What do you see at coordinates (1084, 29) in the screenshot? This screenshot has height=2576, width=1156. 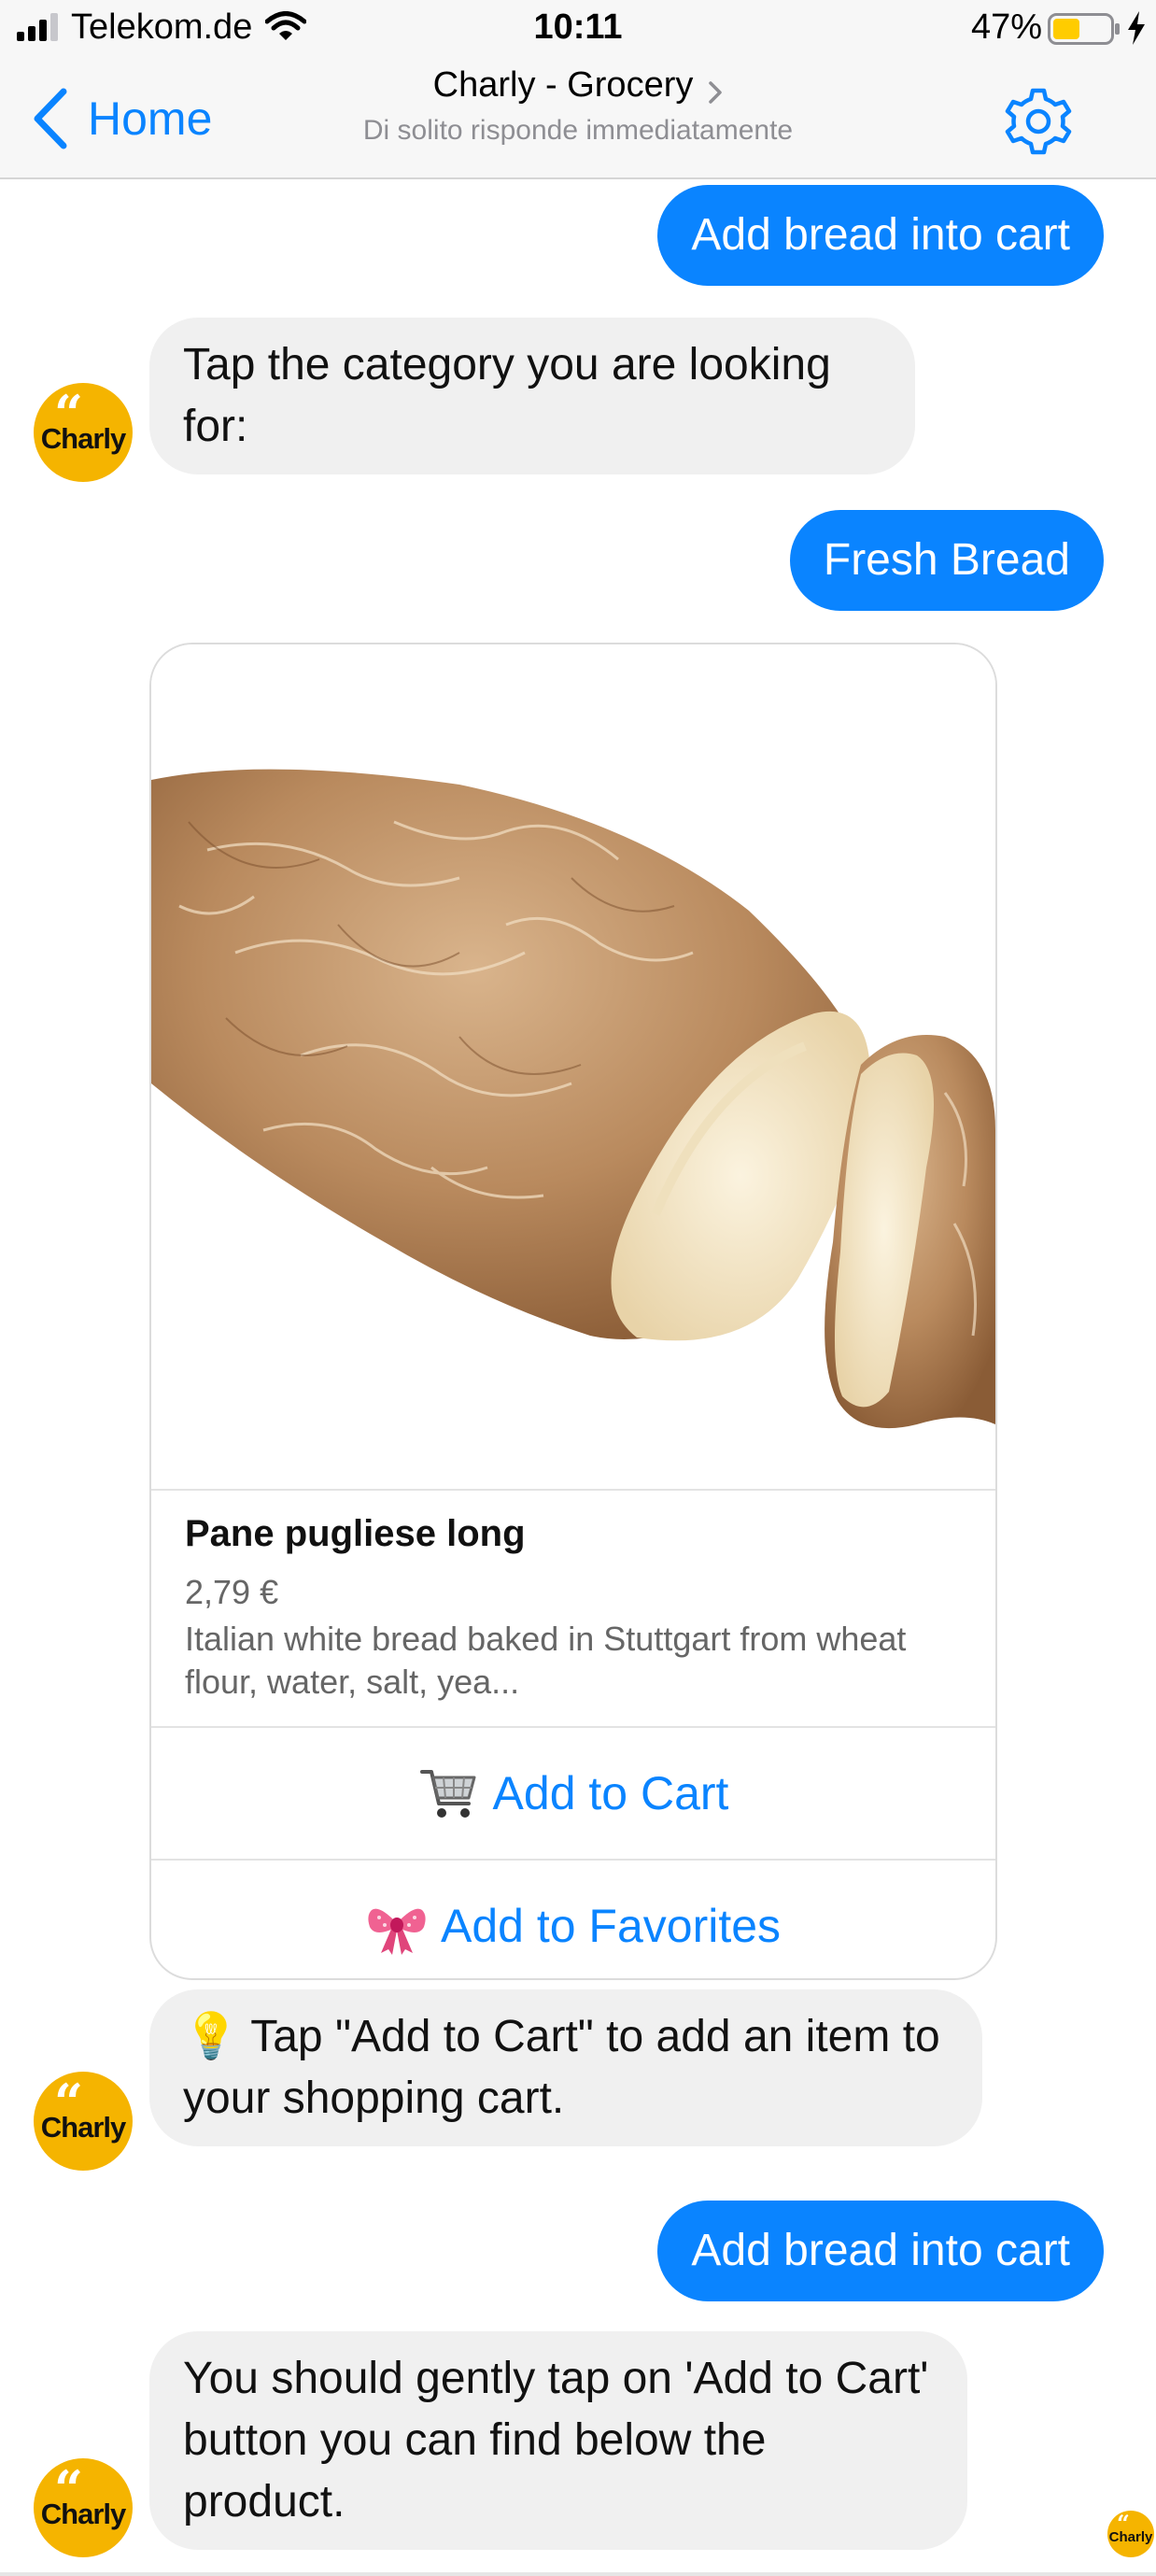 I see `battery-icon` at bounding box center [1084, 29].